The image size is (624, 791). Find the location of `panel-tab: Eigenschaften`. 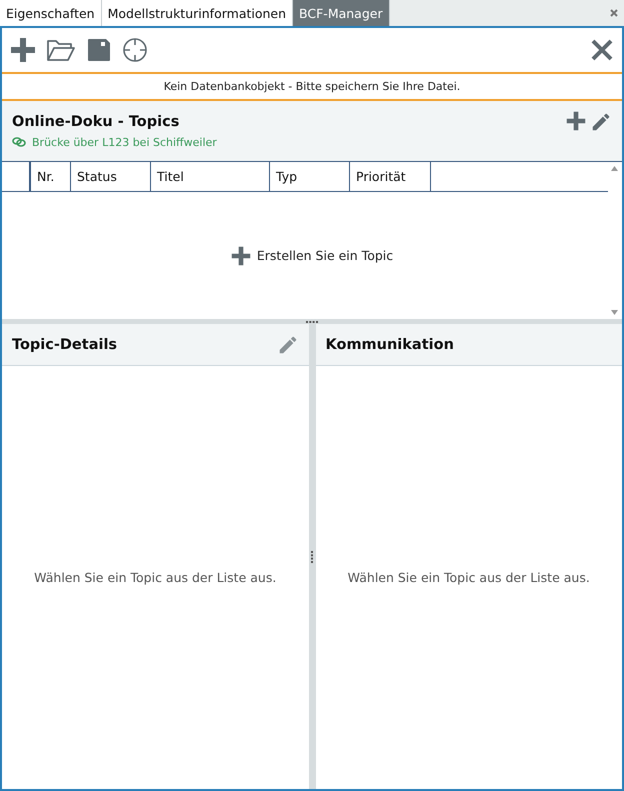

panel-tab: Eigenschaften is located at coordinates (51, 13).